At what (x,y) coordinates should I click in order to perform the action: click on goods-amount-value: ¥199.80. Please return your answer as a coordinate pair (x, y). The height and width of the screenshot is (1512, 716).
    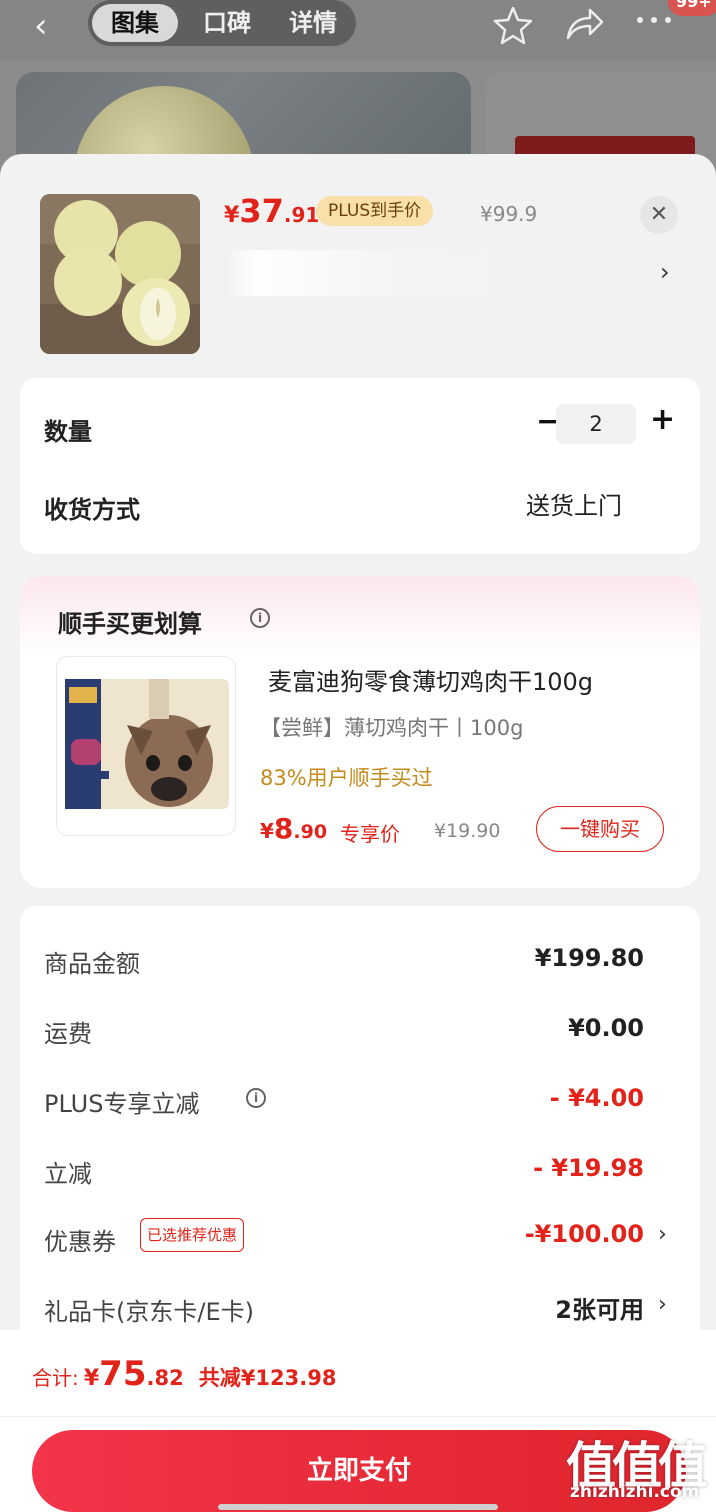
    Looking at the image, I should click on (589, 958).